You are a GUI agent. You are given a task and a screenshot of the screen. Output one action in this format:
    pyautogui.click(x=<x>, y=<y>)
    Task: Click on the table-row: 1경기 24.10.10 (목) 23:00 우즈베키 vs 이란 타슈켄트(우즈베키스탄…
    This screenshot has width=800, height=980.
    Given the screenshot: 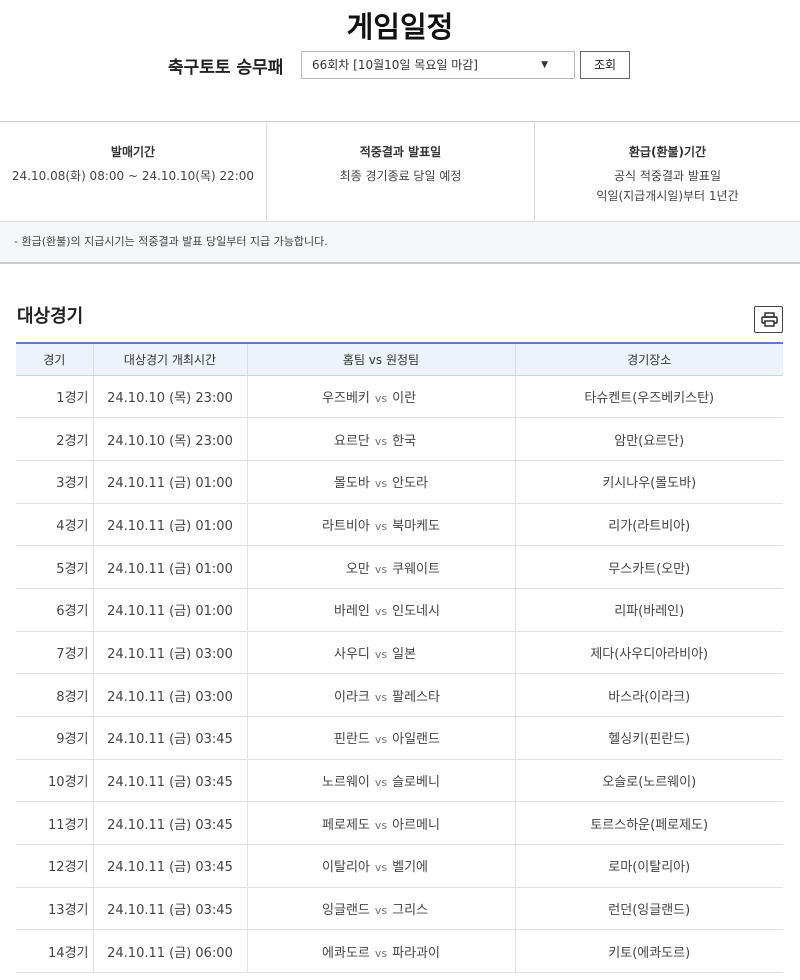 What is the action you would take?
    pyautogui.click(x=399, y=397)
    